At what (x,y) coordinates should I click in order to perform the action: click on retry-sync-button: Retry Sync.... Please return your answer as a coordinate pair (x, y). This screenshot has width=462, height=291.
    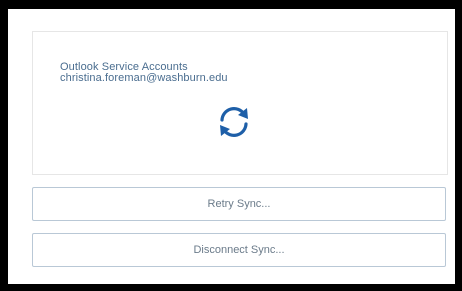
    Looking at the image, I should click on (239, 204).